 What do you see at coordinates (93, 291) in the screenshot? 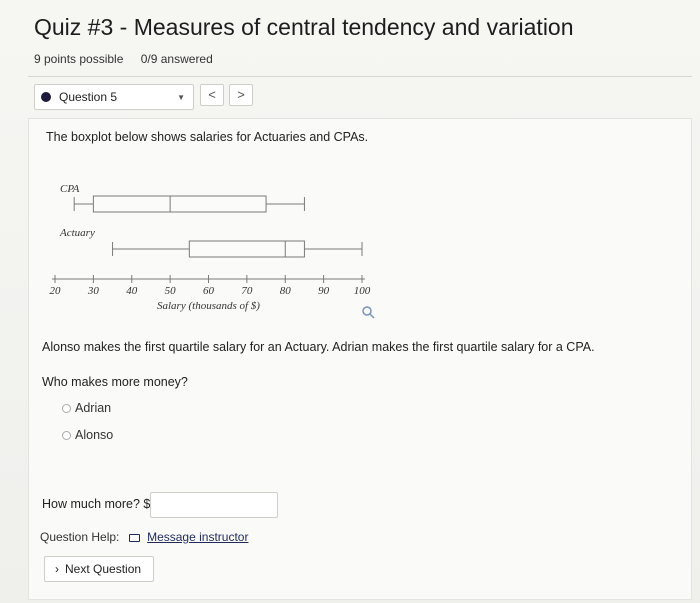
I see `x-tick-label: 30` at bounding box center [93, 291].